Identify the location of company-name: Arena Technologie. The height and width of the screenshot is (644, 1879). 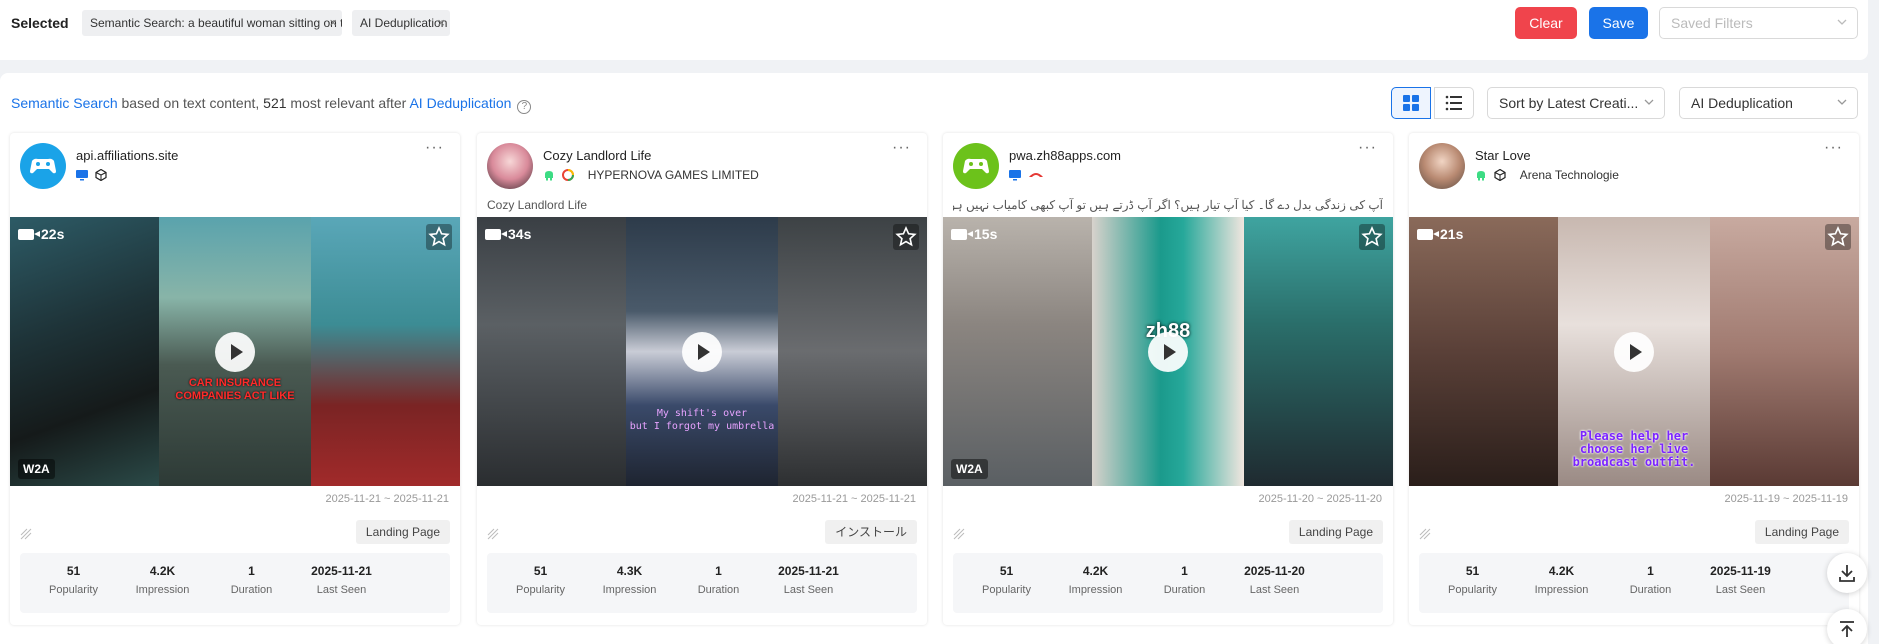
(1569, 175).